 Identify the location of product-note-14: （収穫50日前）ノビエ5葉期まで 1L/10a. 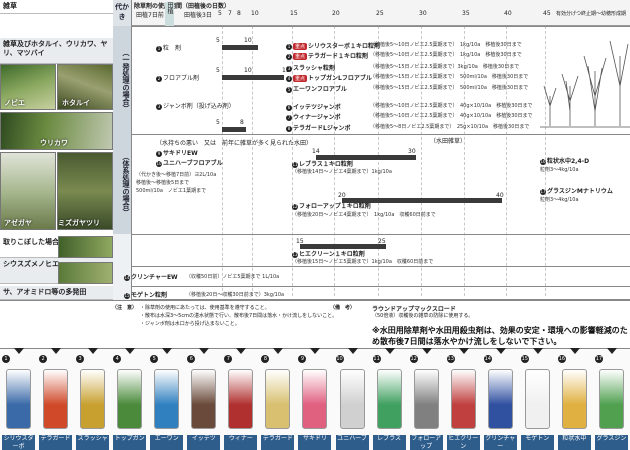
(233, 277).